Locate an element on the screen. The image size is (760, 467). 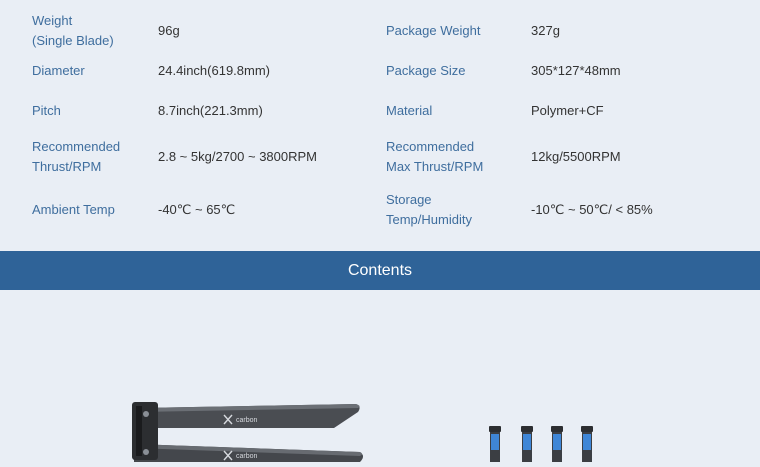
package-size-label: Package Size is located at coordinates (426, 70).